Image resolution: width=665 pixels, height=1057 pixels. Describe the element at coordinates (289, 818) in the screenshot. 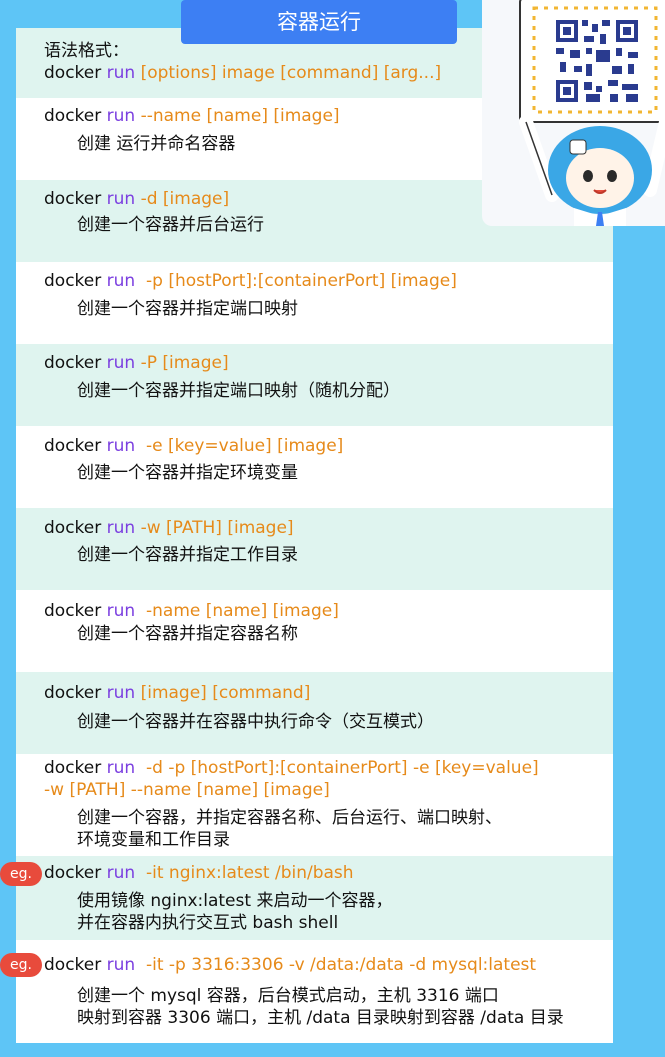

I see `command-description: 创建一个容器，并指定容器名称、后台运行、端口映射、` at that location.